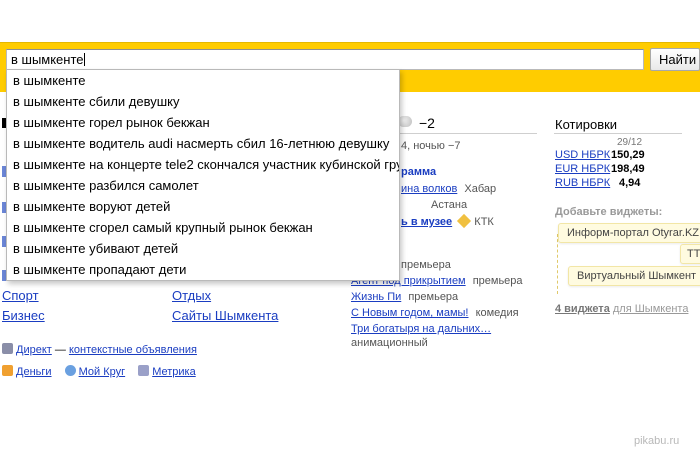 The image size is (700, 455). Describe the element at coordinates (389, 343) in the screenshot. I see `tv-tag: анимационный` at that location.